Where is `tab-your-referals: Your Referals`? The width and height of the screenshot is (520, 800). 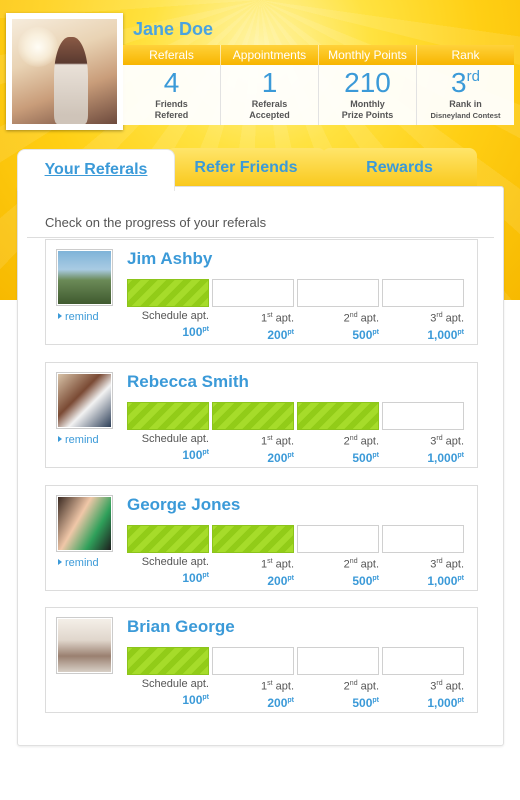
tab-your-referals: Your Referals is located at coordinates (96, 170).